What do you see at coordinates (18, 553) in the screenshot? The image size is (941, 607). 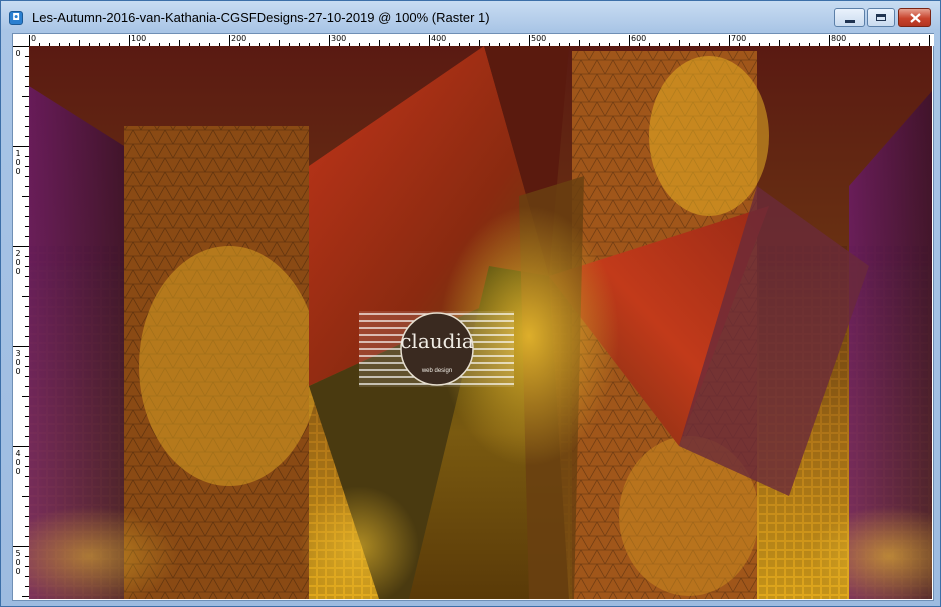 I see `ruler-left-label: 5` at bounding box center [18, 553].